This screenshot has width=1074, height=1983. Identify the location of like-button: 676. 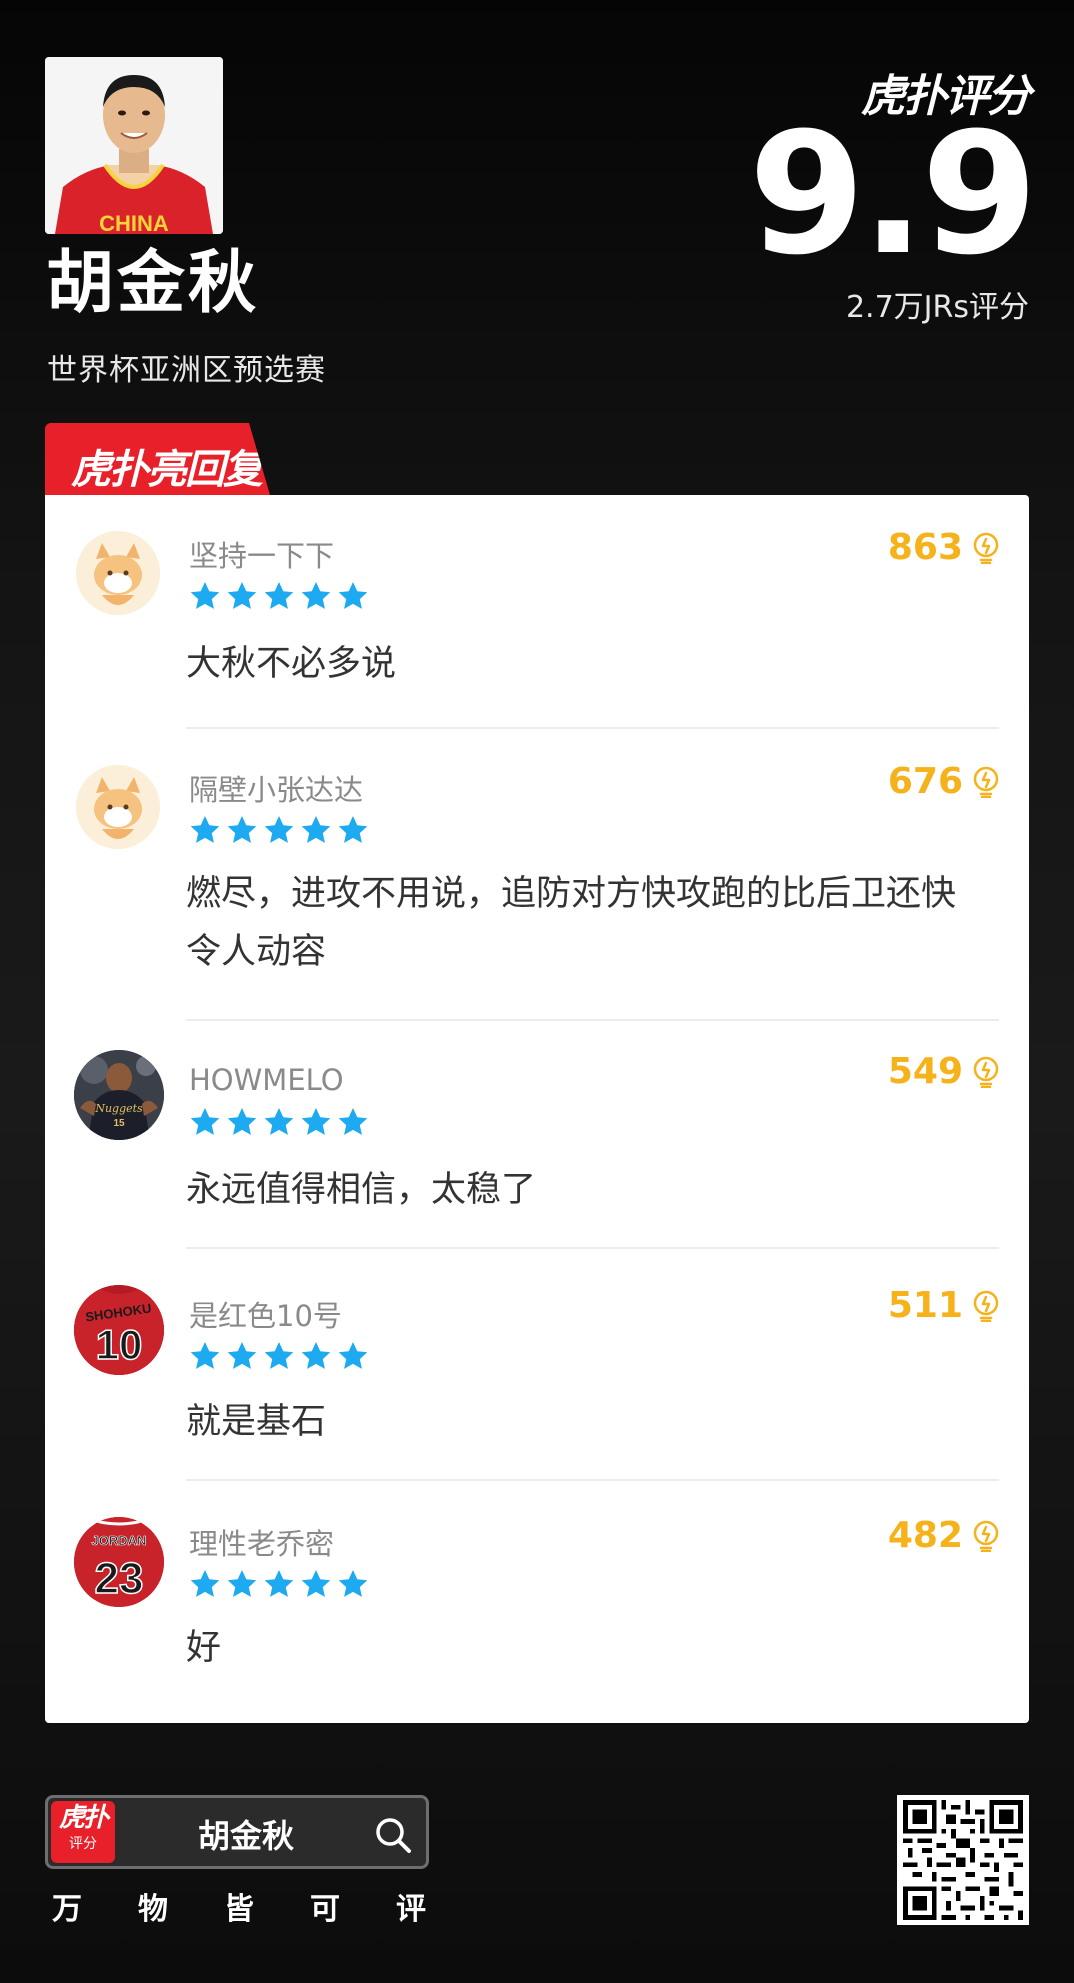
(944, 781).